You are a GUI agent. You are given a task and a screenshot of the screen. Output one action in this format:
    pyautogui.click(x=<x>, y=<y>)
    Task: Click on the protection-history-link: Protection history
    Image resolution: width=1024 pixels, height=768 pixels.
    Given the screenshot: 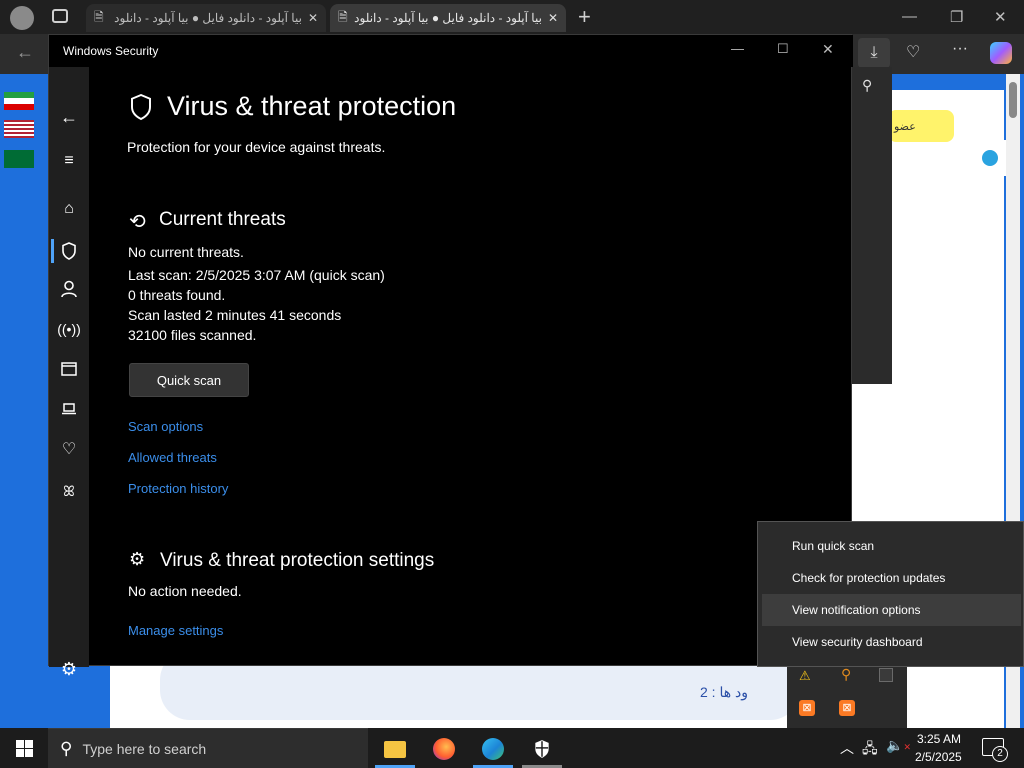 What is the action you would take?
    pyautogui.click(x=178, y=488)
    